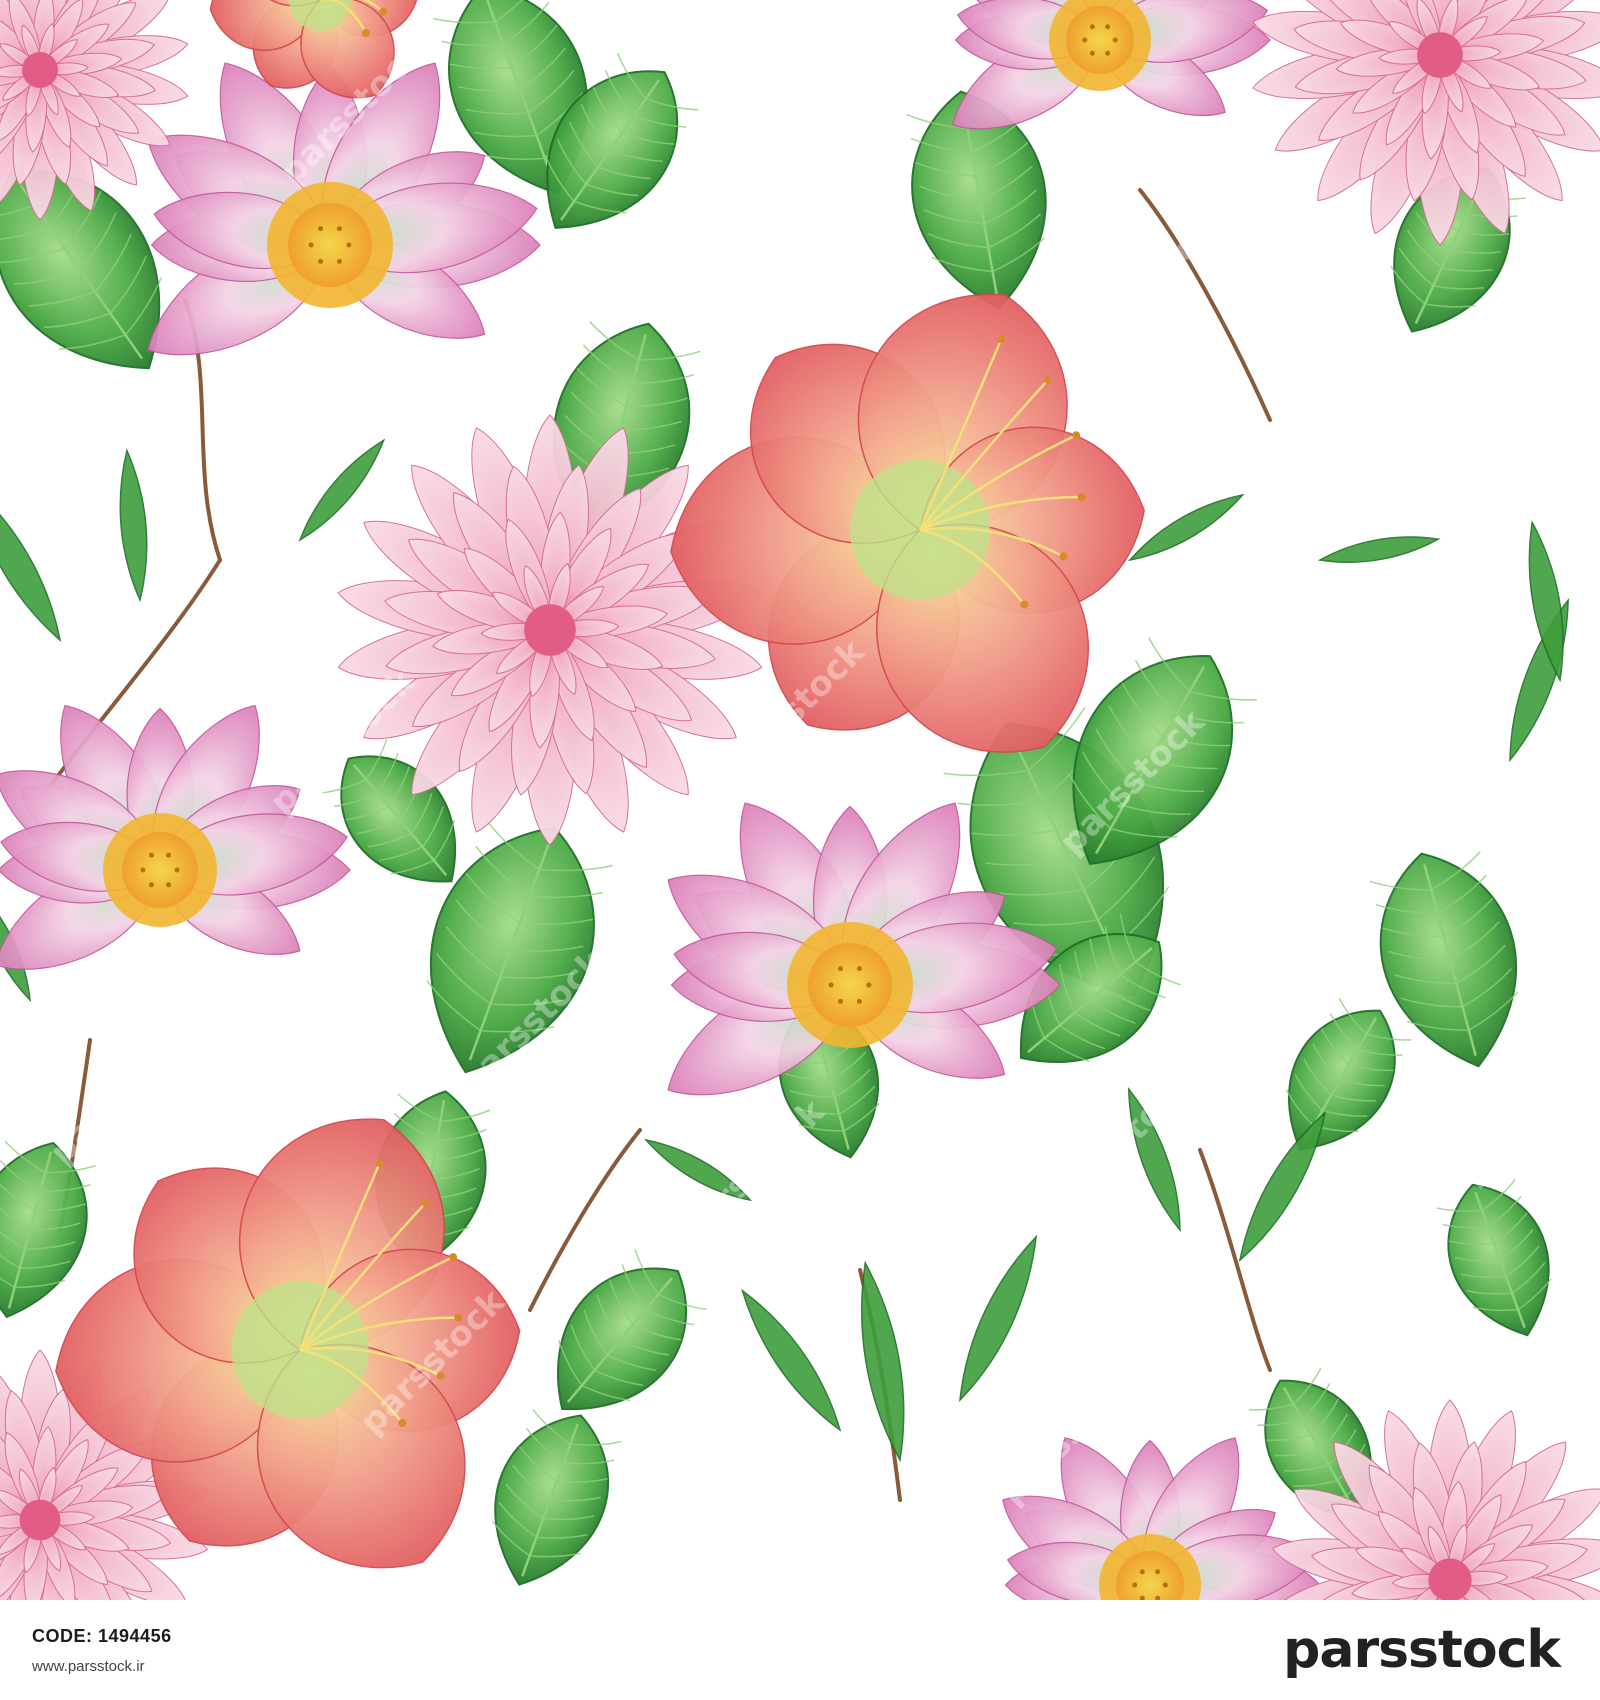  What do you see at coordinates (1422, 1650) in the screenshot?
I see `brand-logo: parsstock` at bounding box center [1422, 1650].